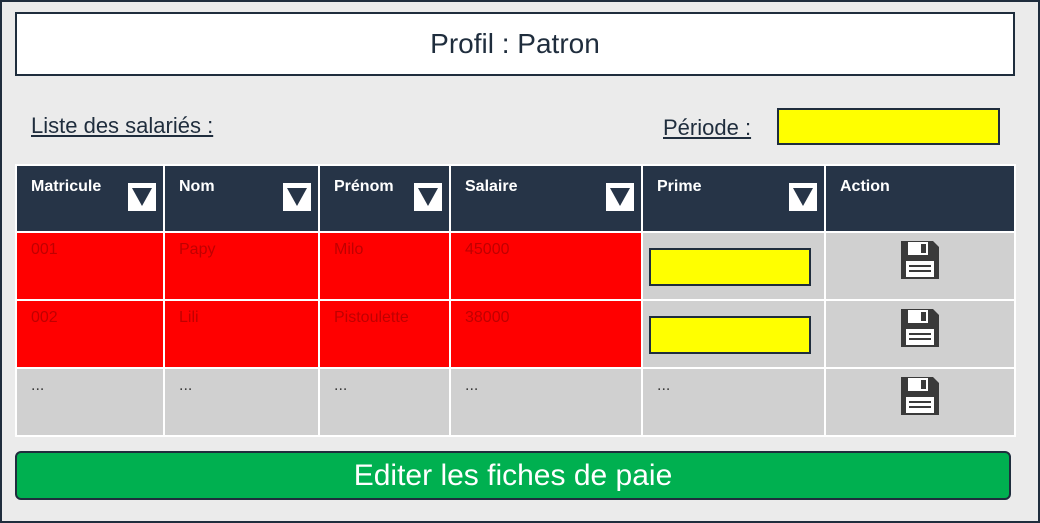  I want to click on cell-prenom: Milo, so click(384, 266).